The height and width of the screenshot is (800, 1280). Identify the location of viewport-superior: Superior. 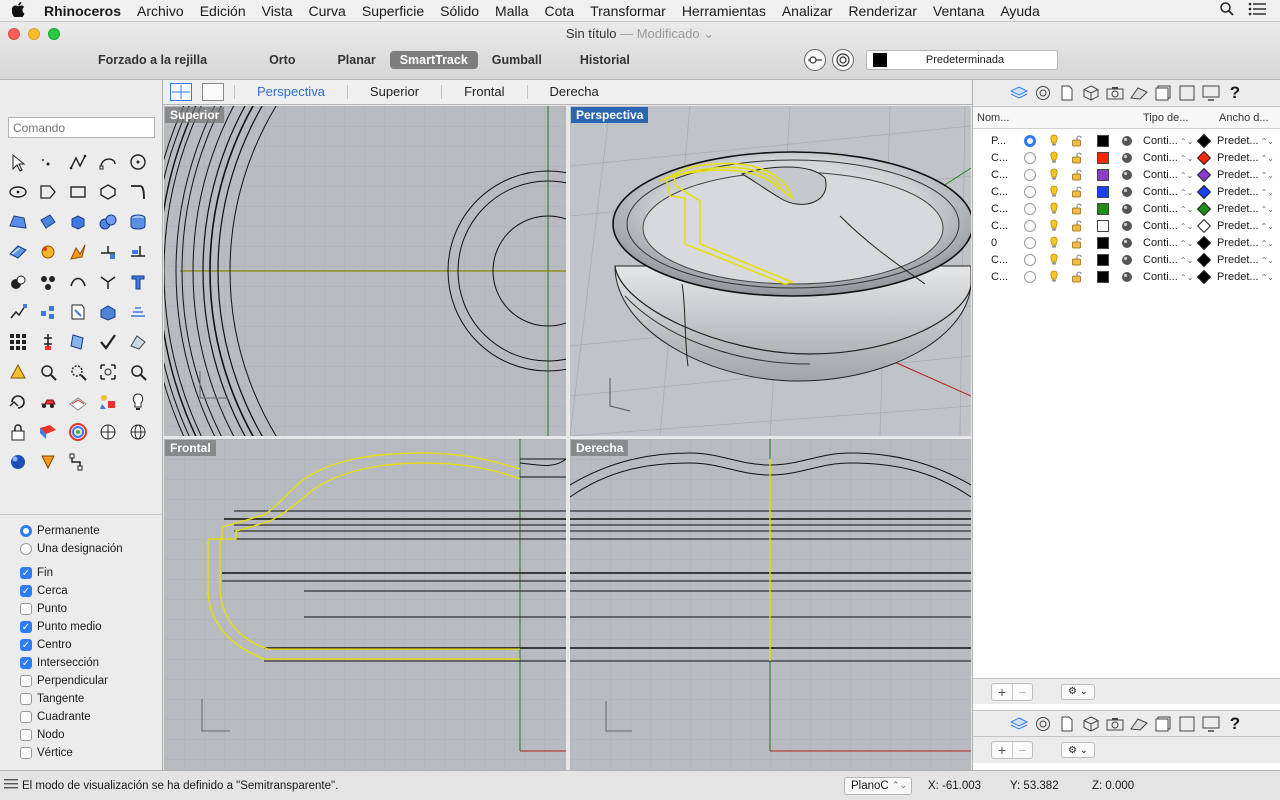
(365, 271).